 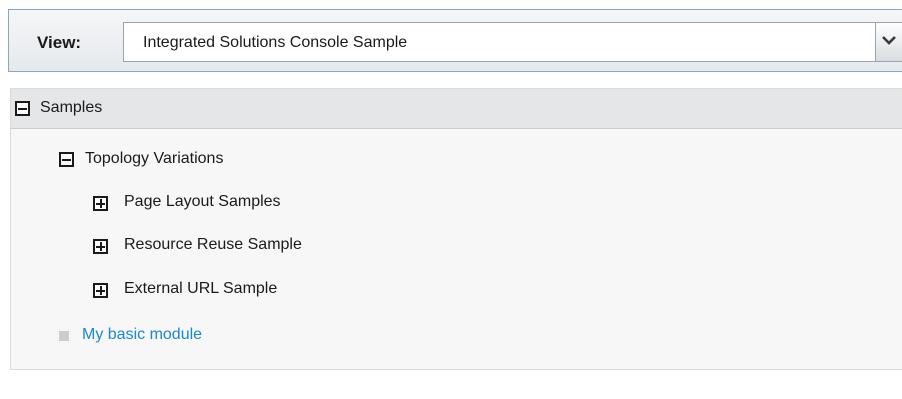 I want to click on my-basic-module-link: My basic module, so click(x=142, y=335).